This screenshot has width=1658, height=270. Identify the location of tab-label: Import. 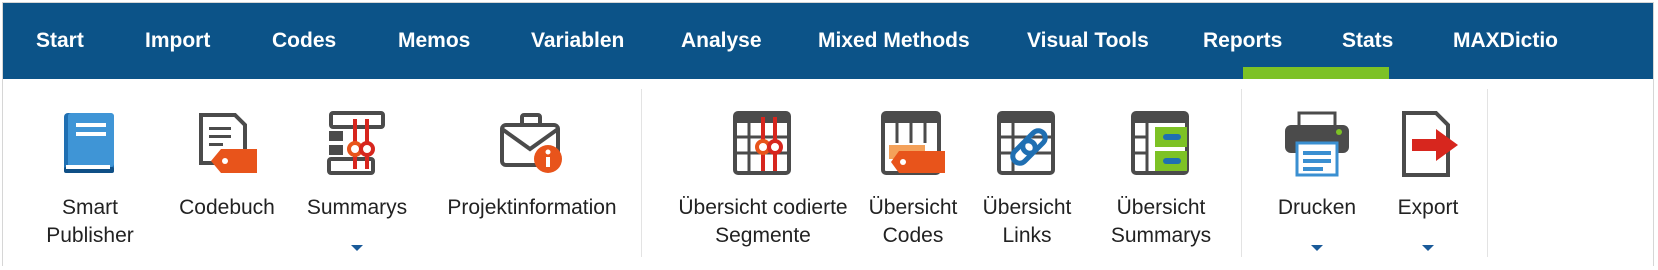
(178, 40).